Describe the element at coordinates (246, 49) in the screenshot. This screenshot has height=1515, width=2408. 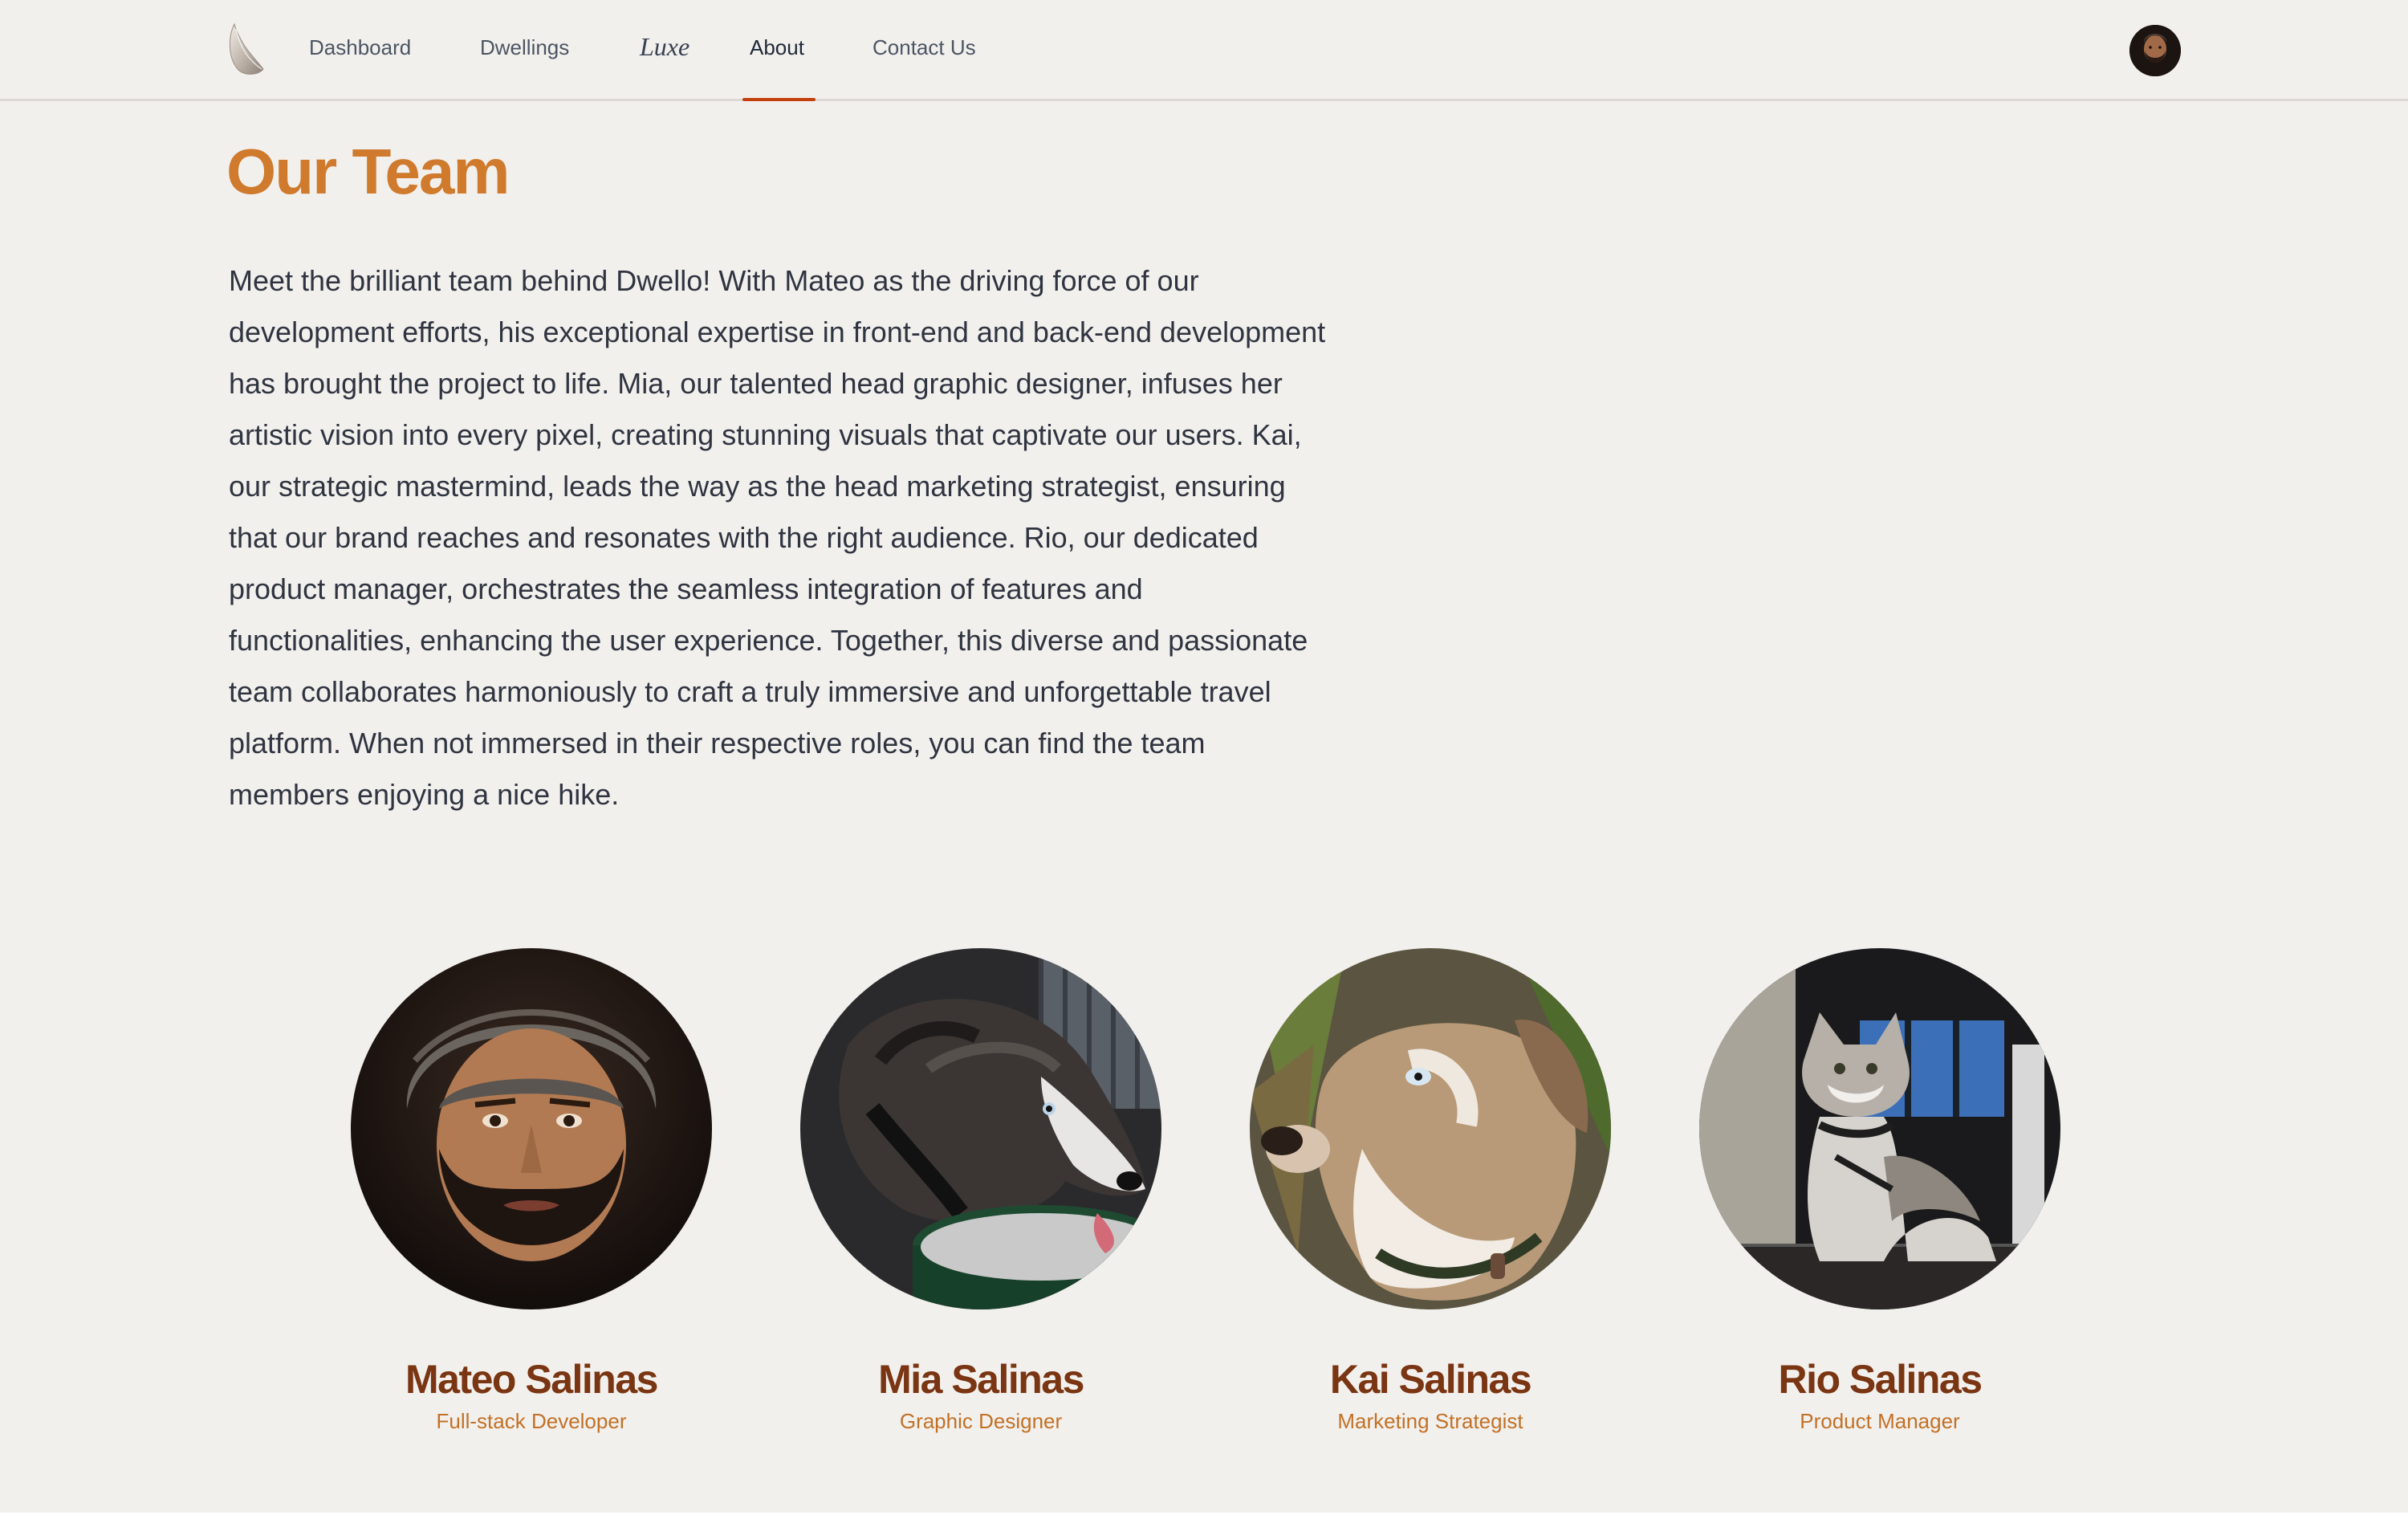
I see `feather-logo-icon` at that location.